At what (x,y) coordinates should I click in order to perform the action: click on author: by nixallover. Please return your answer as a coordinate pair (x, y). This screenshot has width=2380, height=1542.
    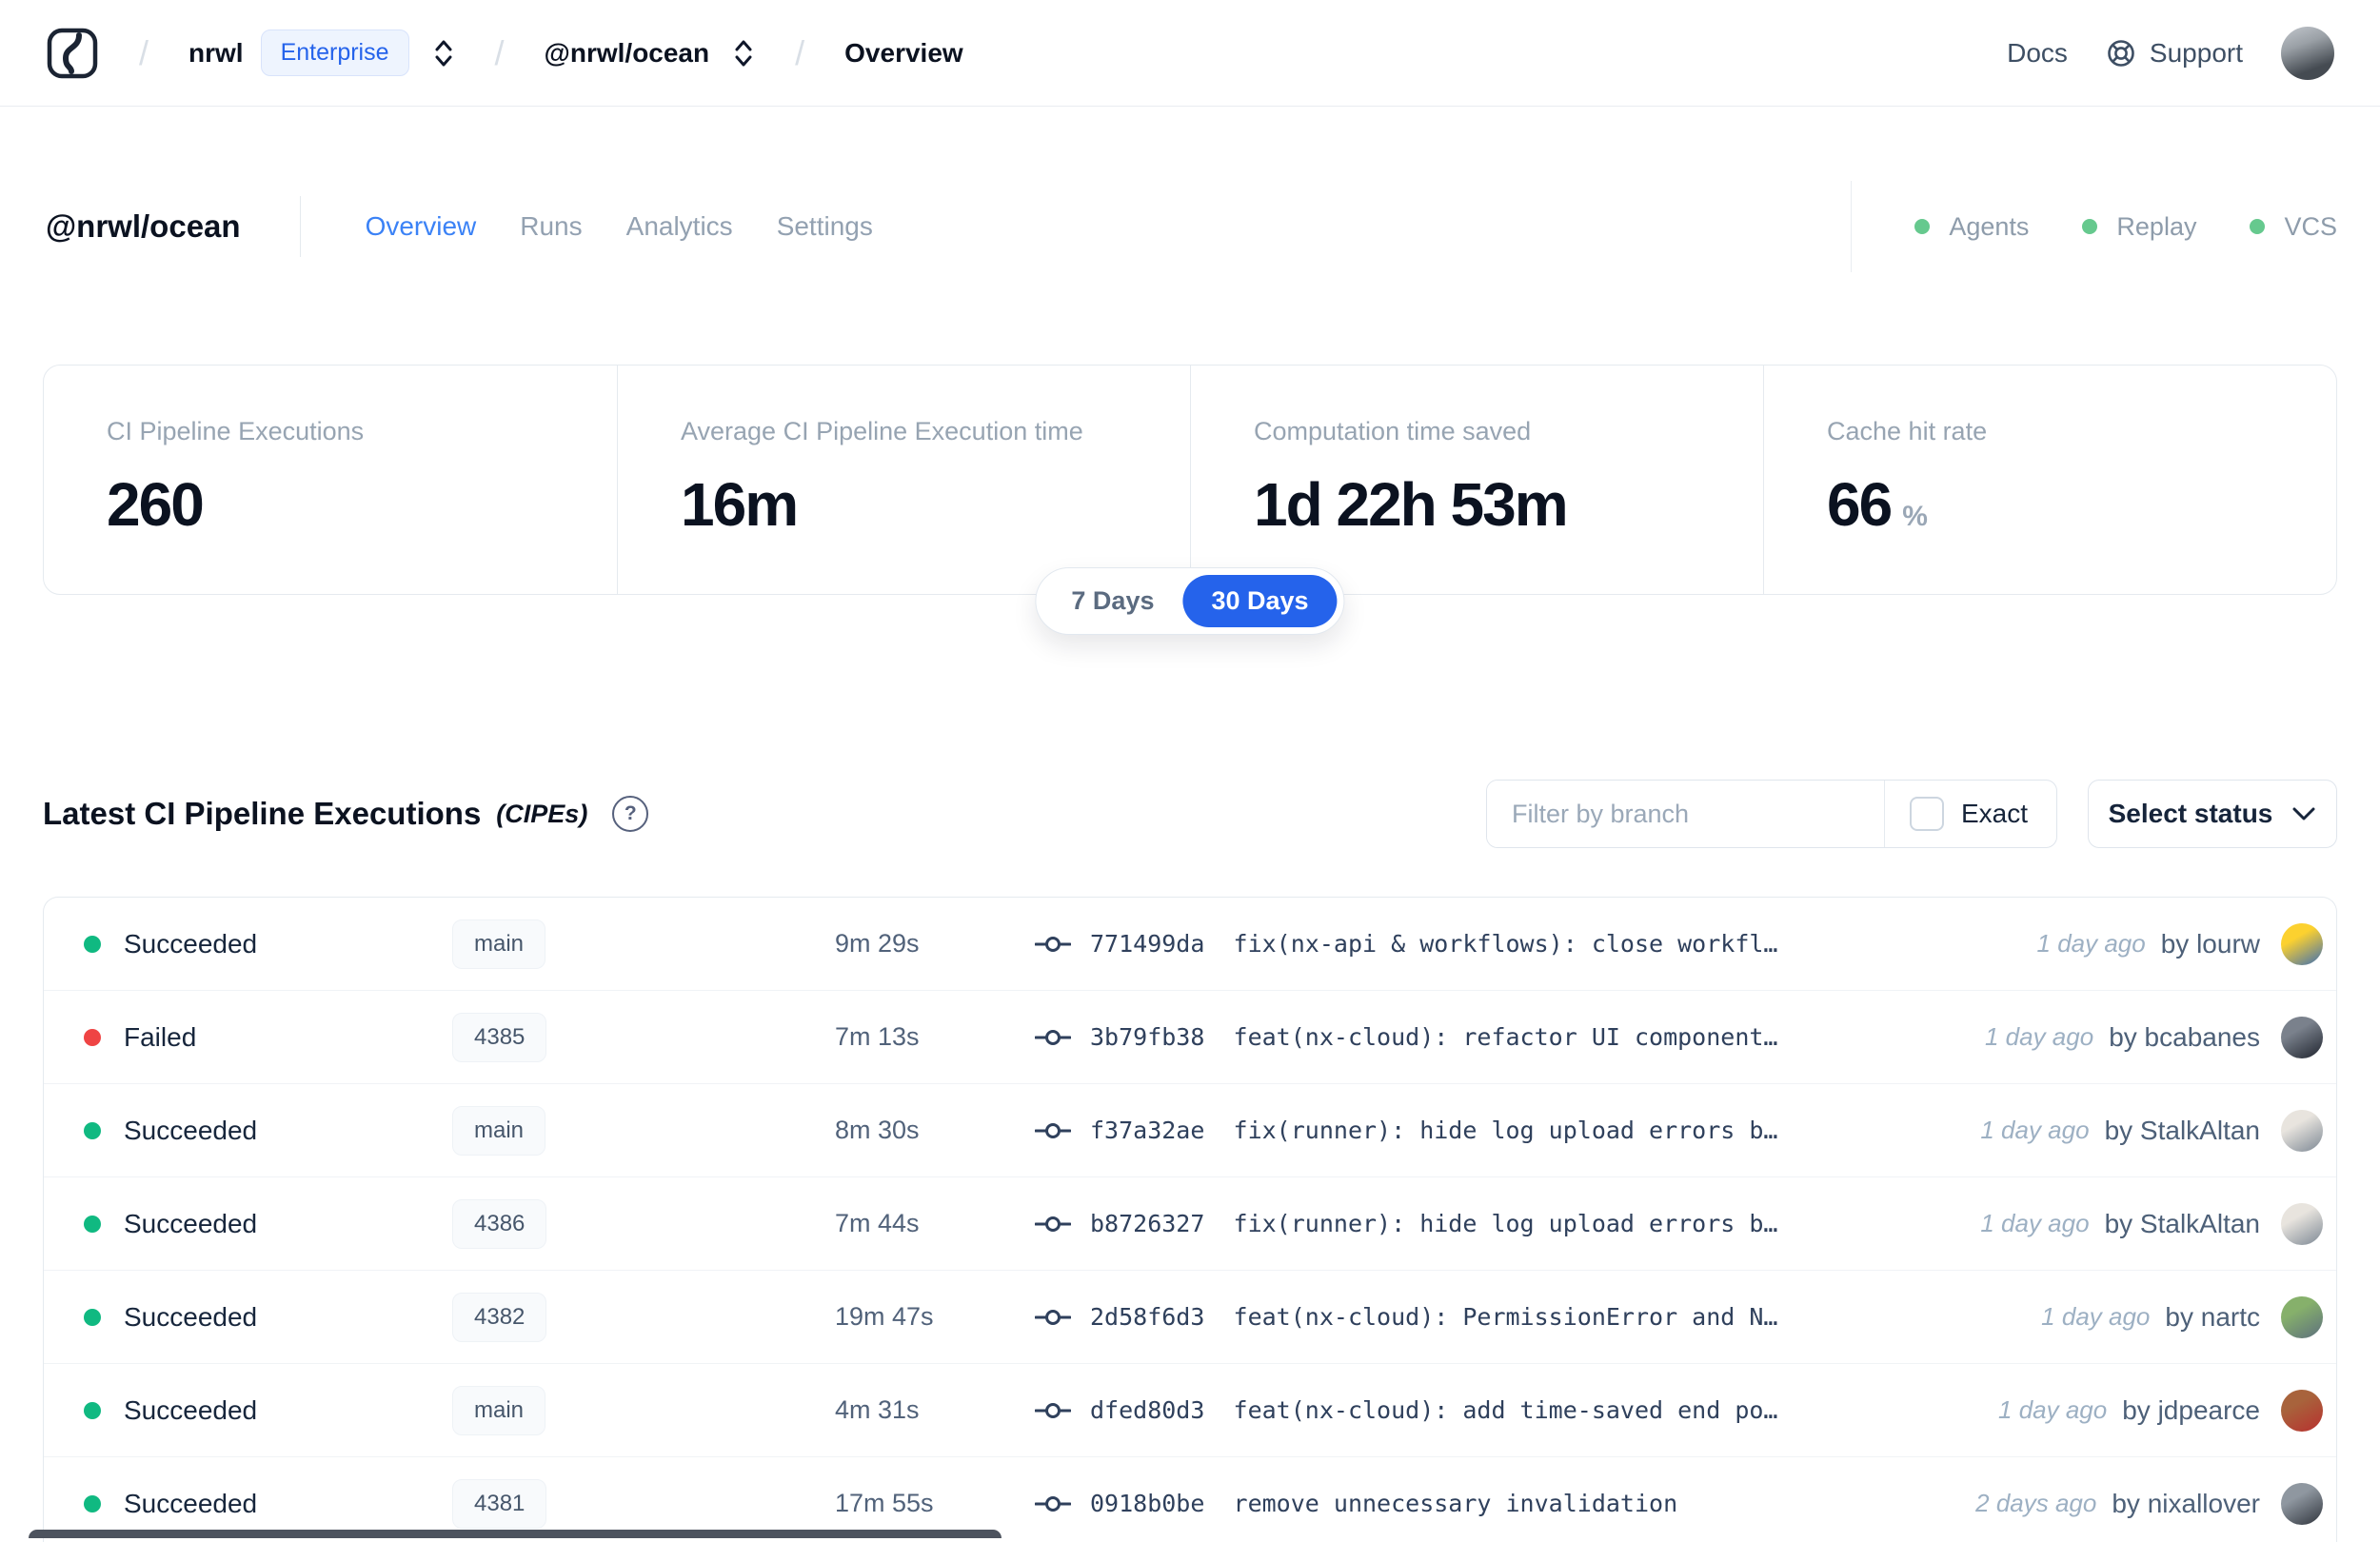
    Looking at the image, I should click on (2186, 1503).